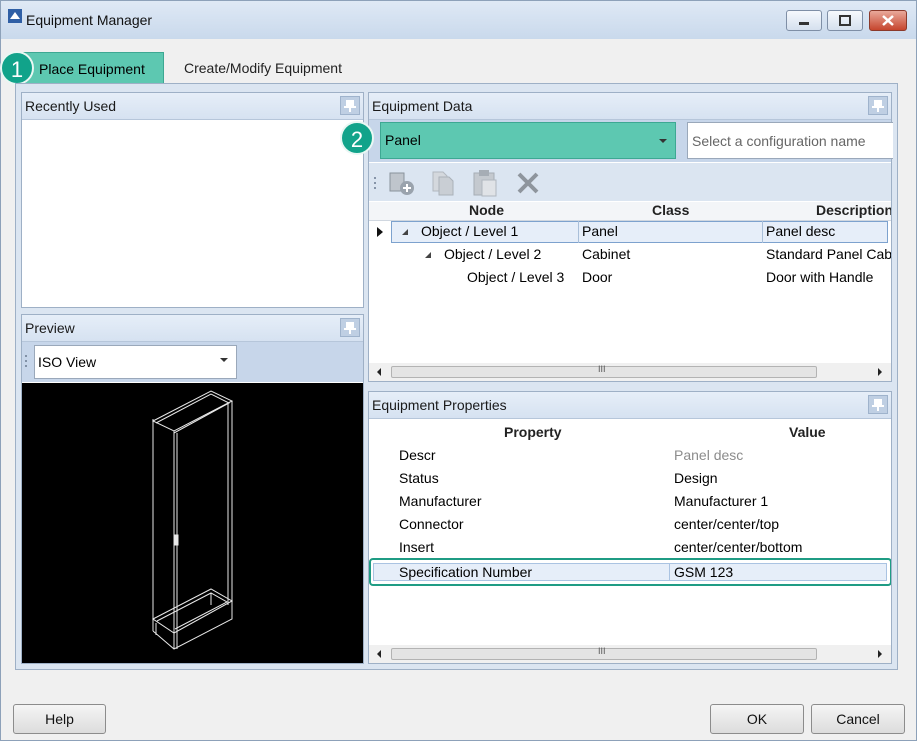  I want to click on property-value: GSM 123, so click(703, 572).